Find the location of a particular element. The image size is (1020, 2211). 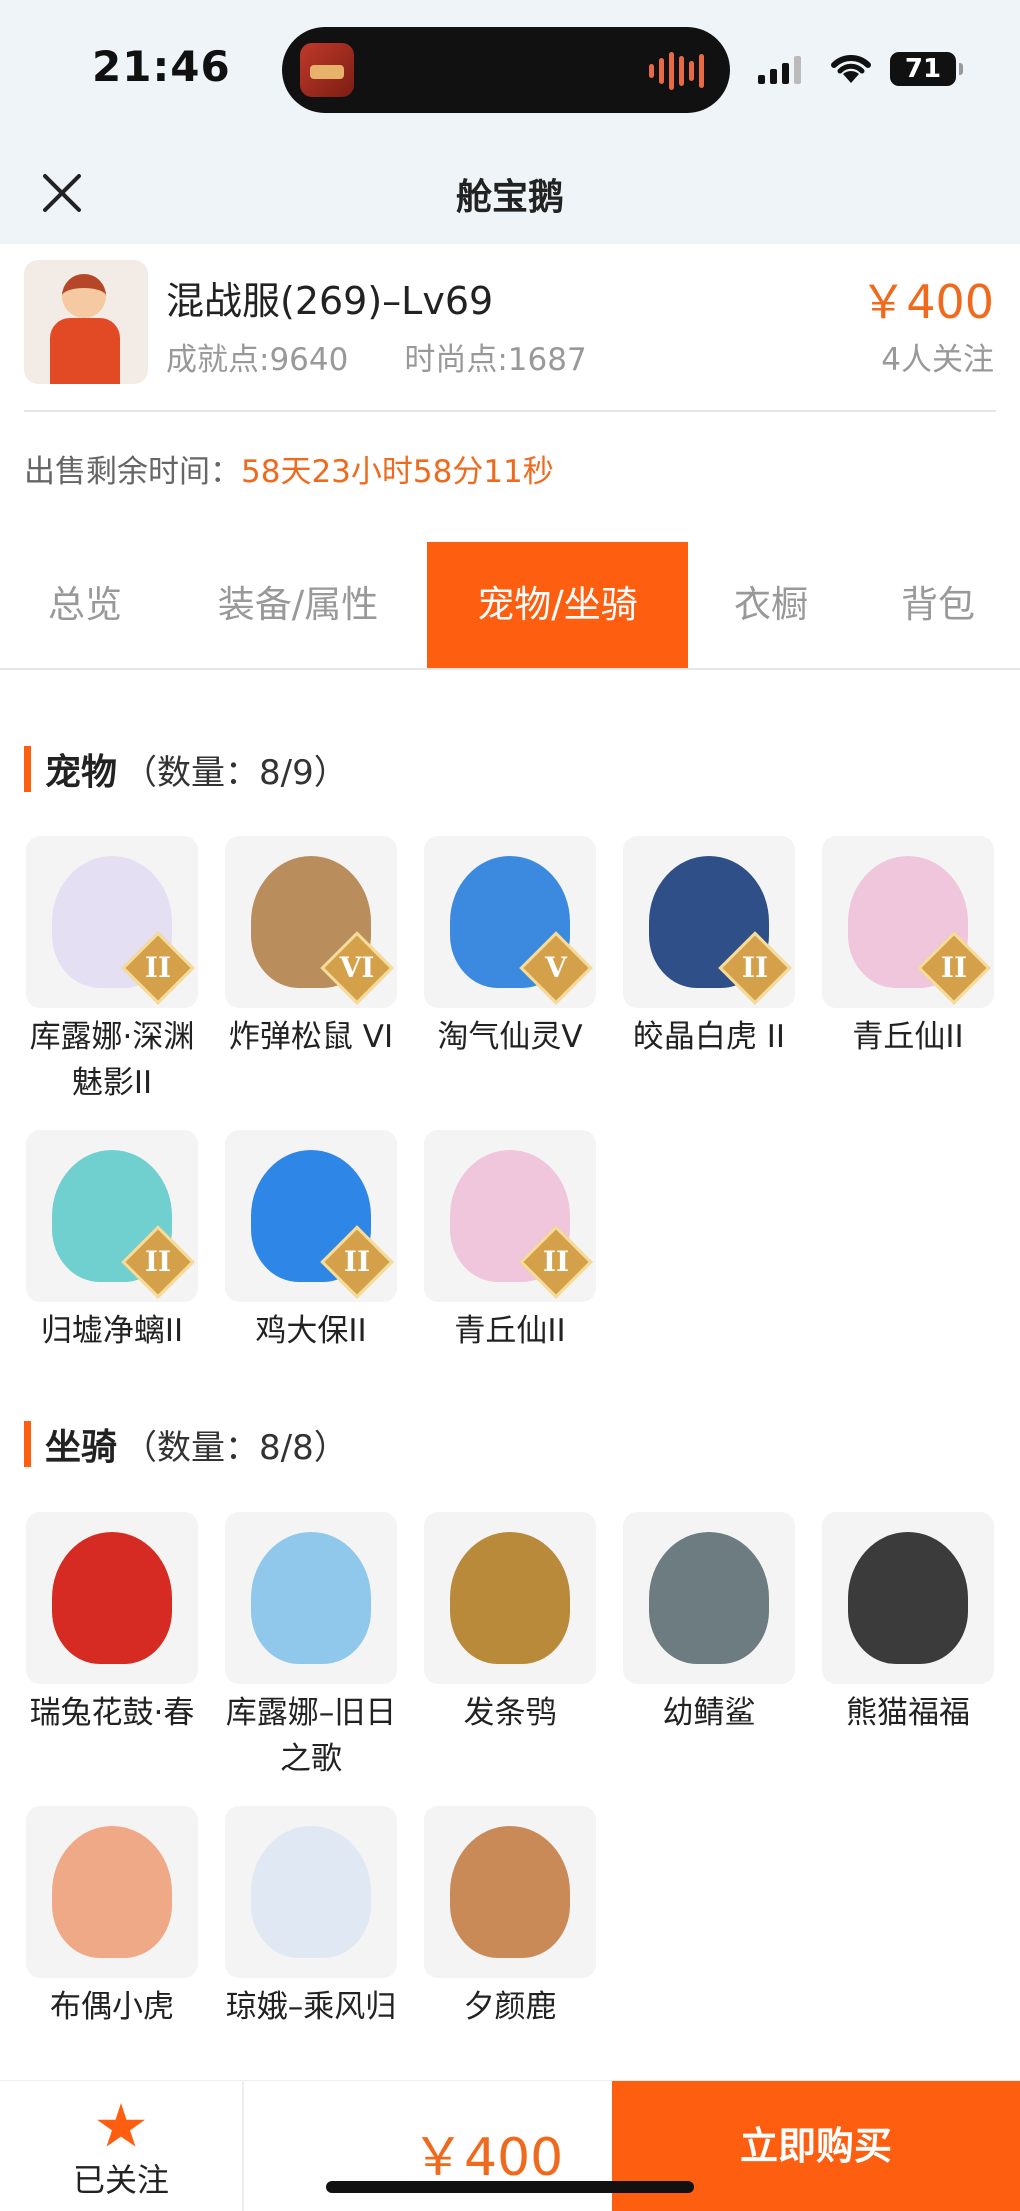

pet-item: V 淘气仙灵V is located at coordinates (510, 948).